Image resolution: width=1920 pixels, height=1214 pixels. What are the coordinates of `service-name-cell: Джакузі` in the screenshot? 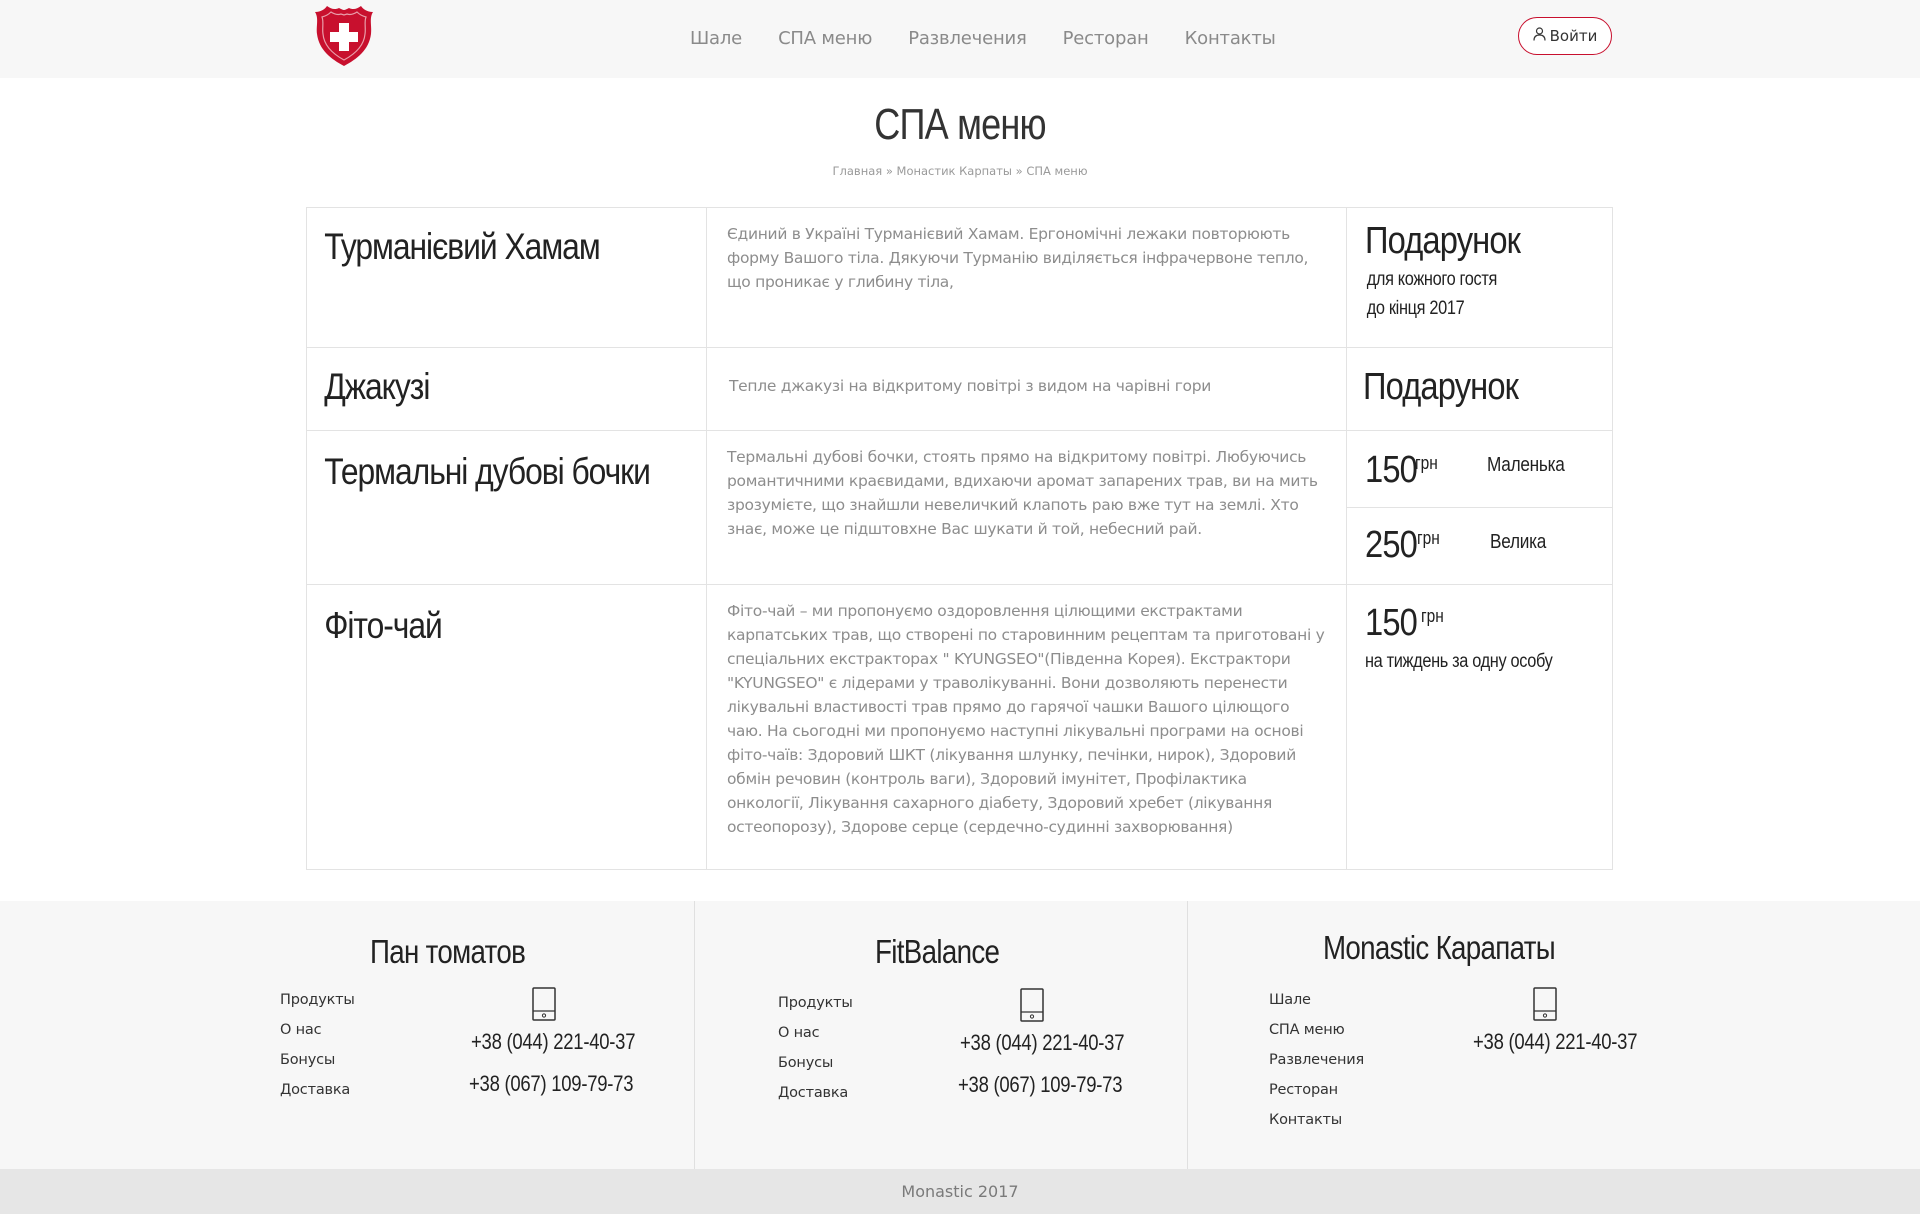 It's located at (506, 389).